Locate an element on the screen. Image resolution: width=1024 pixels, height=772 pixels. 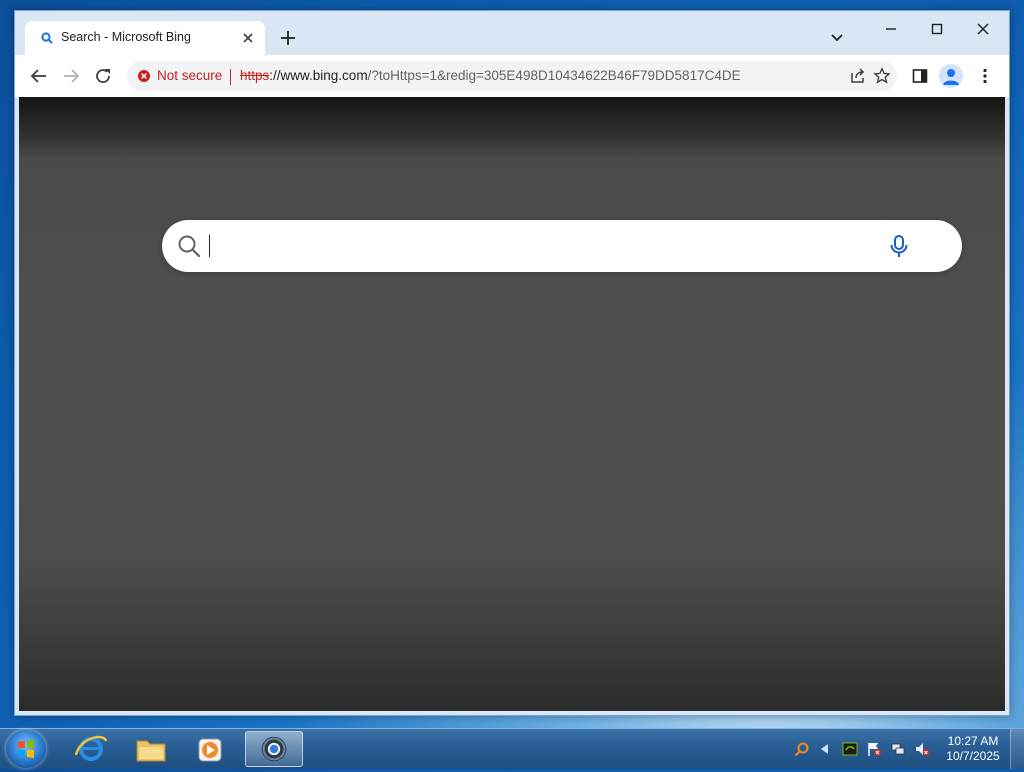
folder-icon is located at coordinates (151, 751).